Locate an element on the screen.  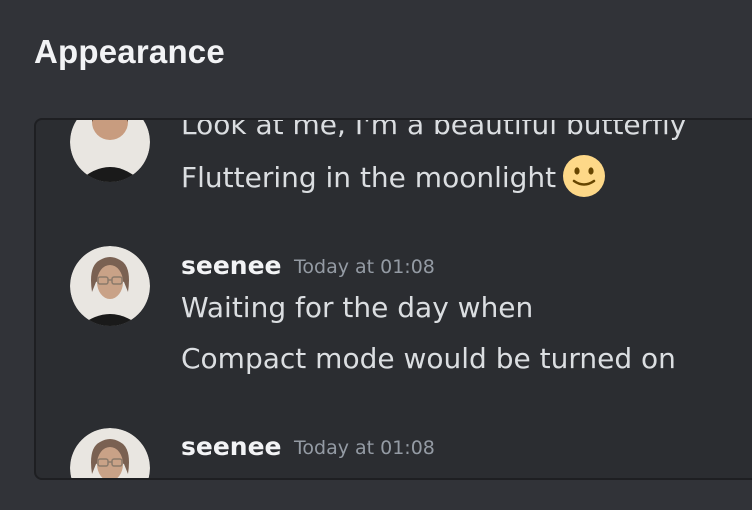
slightly-smiling-face-emoji-icon is located at coordinates (584, 176).